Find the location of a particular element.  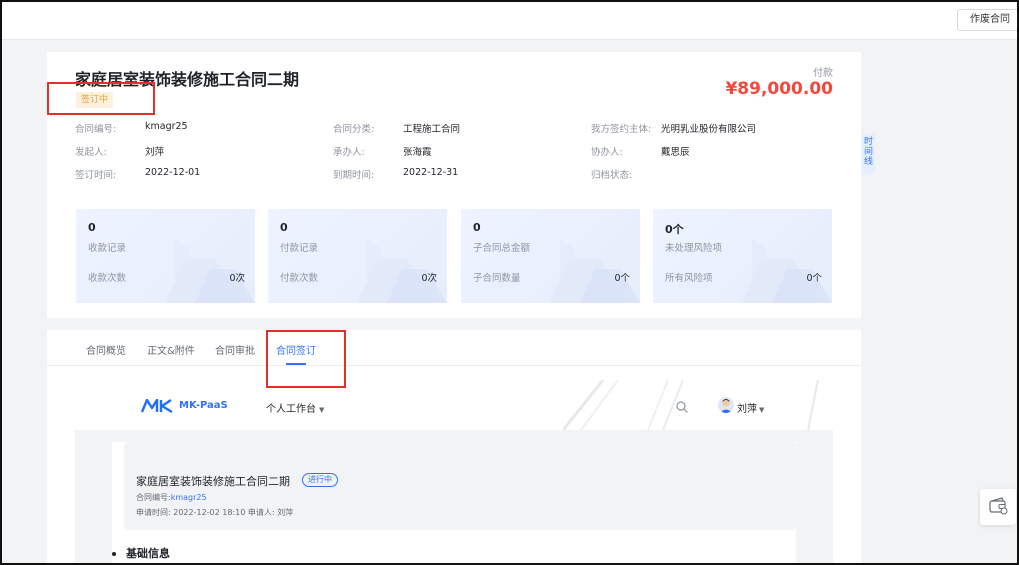

section-basic-info: 基础信息 is located at coordinates (141, 553).